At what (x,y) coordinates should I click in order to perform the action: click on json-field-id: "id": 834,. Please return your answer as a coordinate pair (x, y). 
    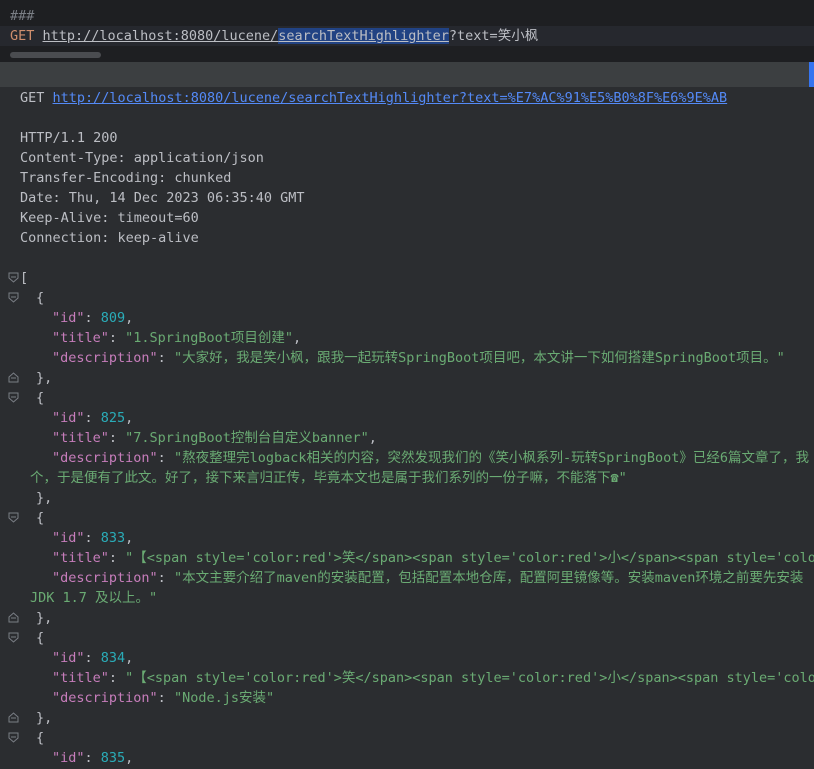
    Looking at the image, I should click on (93, 658).